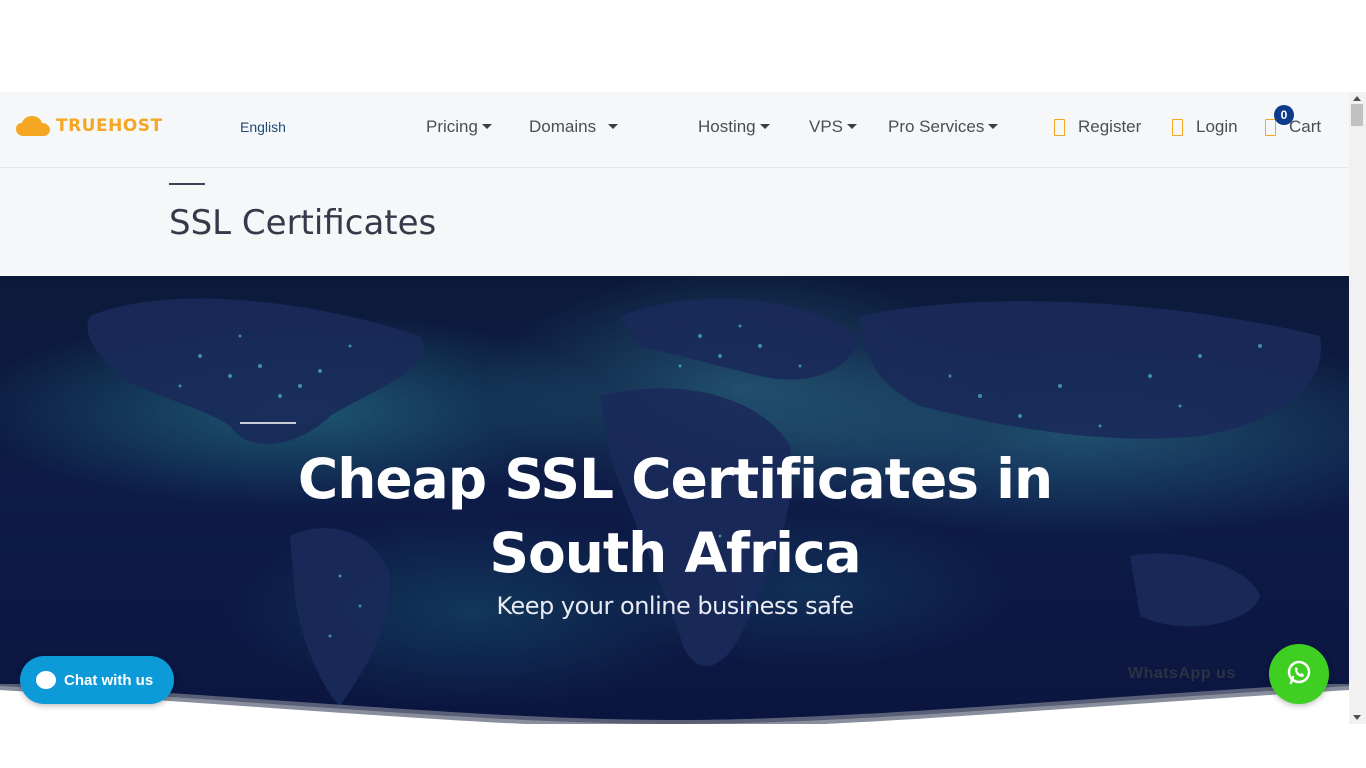 The height and width of the screenshot is (768, 1366). What do you see at coordinates (936, 126) in the screenshot?
I see `nav-pro-services-label: Pro Services` at bounding box center [936, 126].